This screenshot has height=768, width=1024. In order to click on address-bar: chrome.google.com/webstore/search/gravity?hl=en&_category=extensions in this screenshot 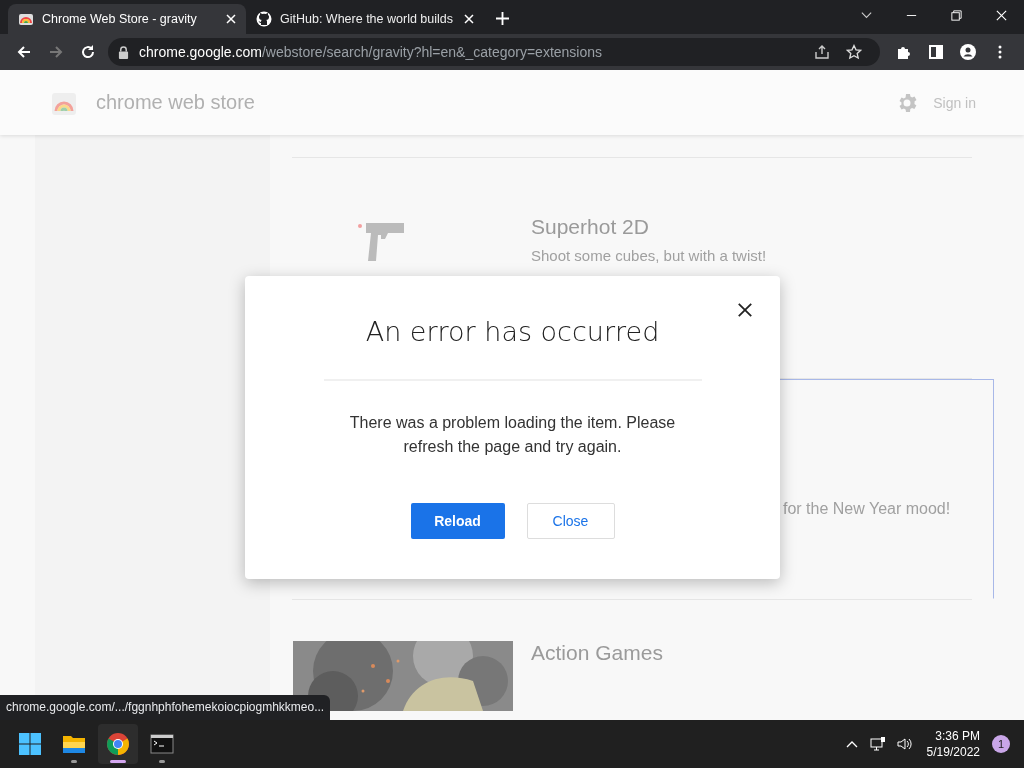, I will do `click(494, 52)`.